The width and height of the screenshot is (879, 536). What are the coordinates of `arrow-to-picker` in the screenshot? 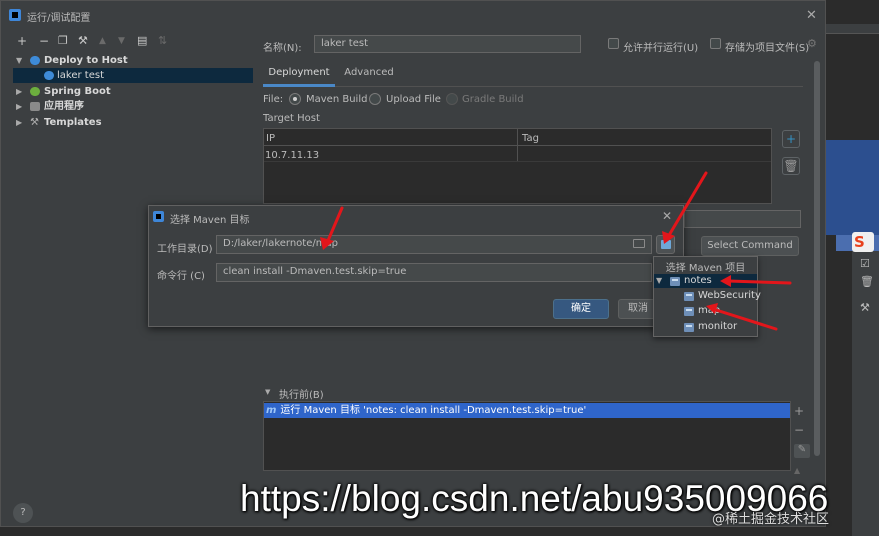 It's located at (687, 205).